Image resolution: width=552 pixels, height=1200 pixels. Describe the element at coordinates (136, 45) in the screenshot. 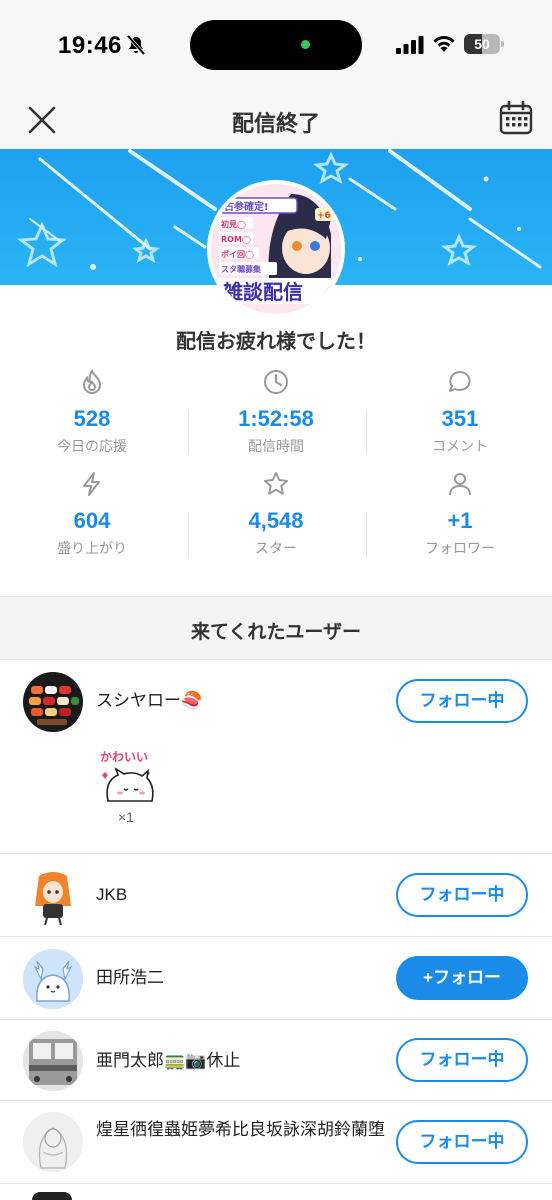

I see `bell-muted-icon` at that location.